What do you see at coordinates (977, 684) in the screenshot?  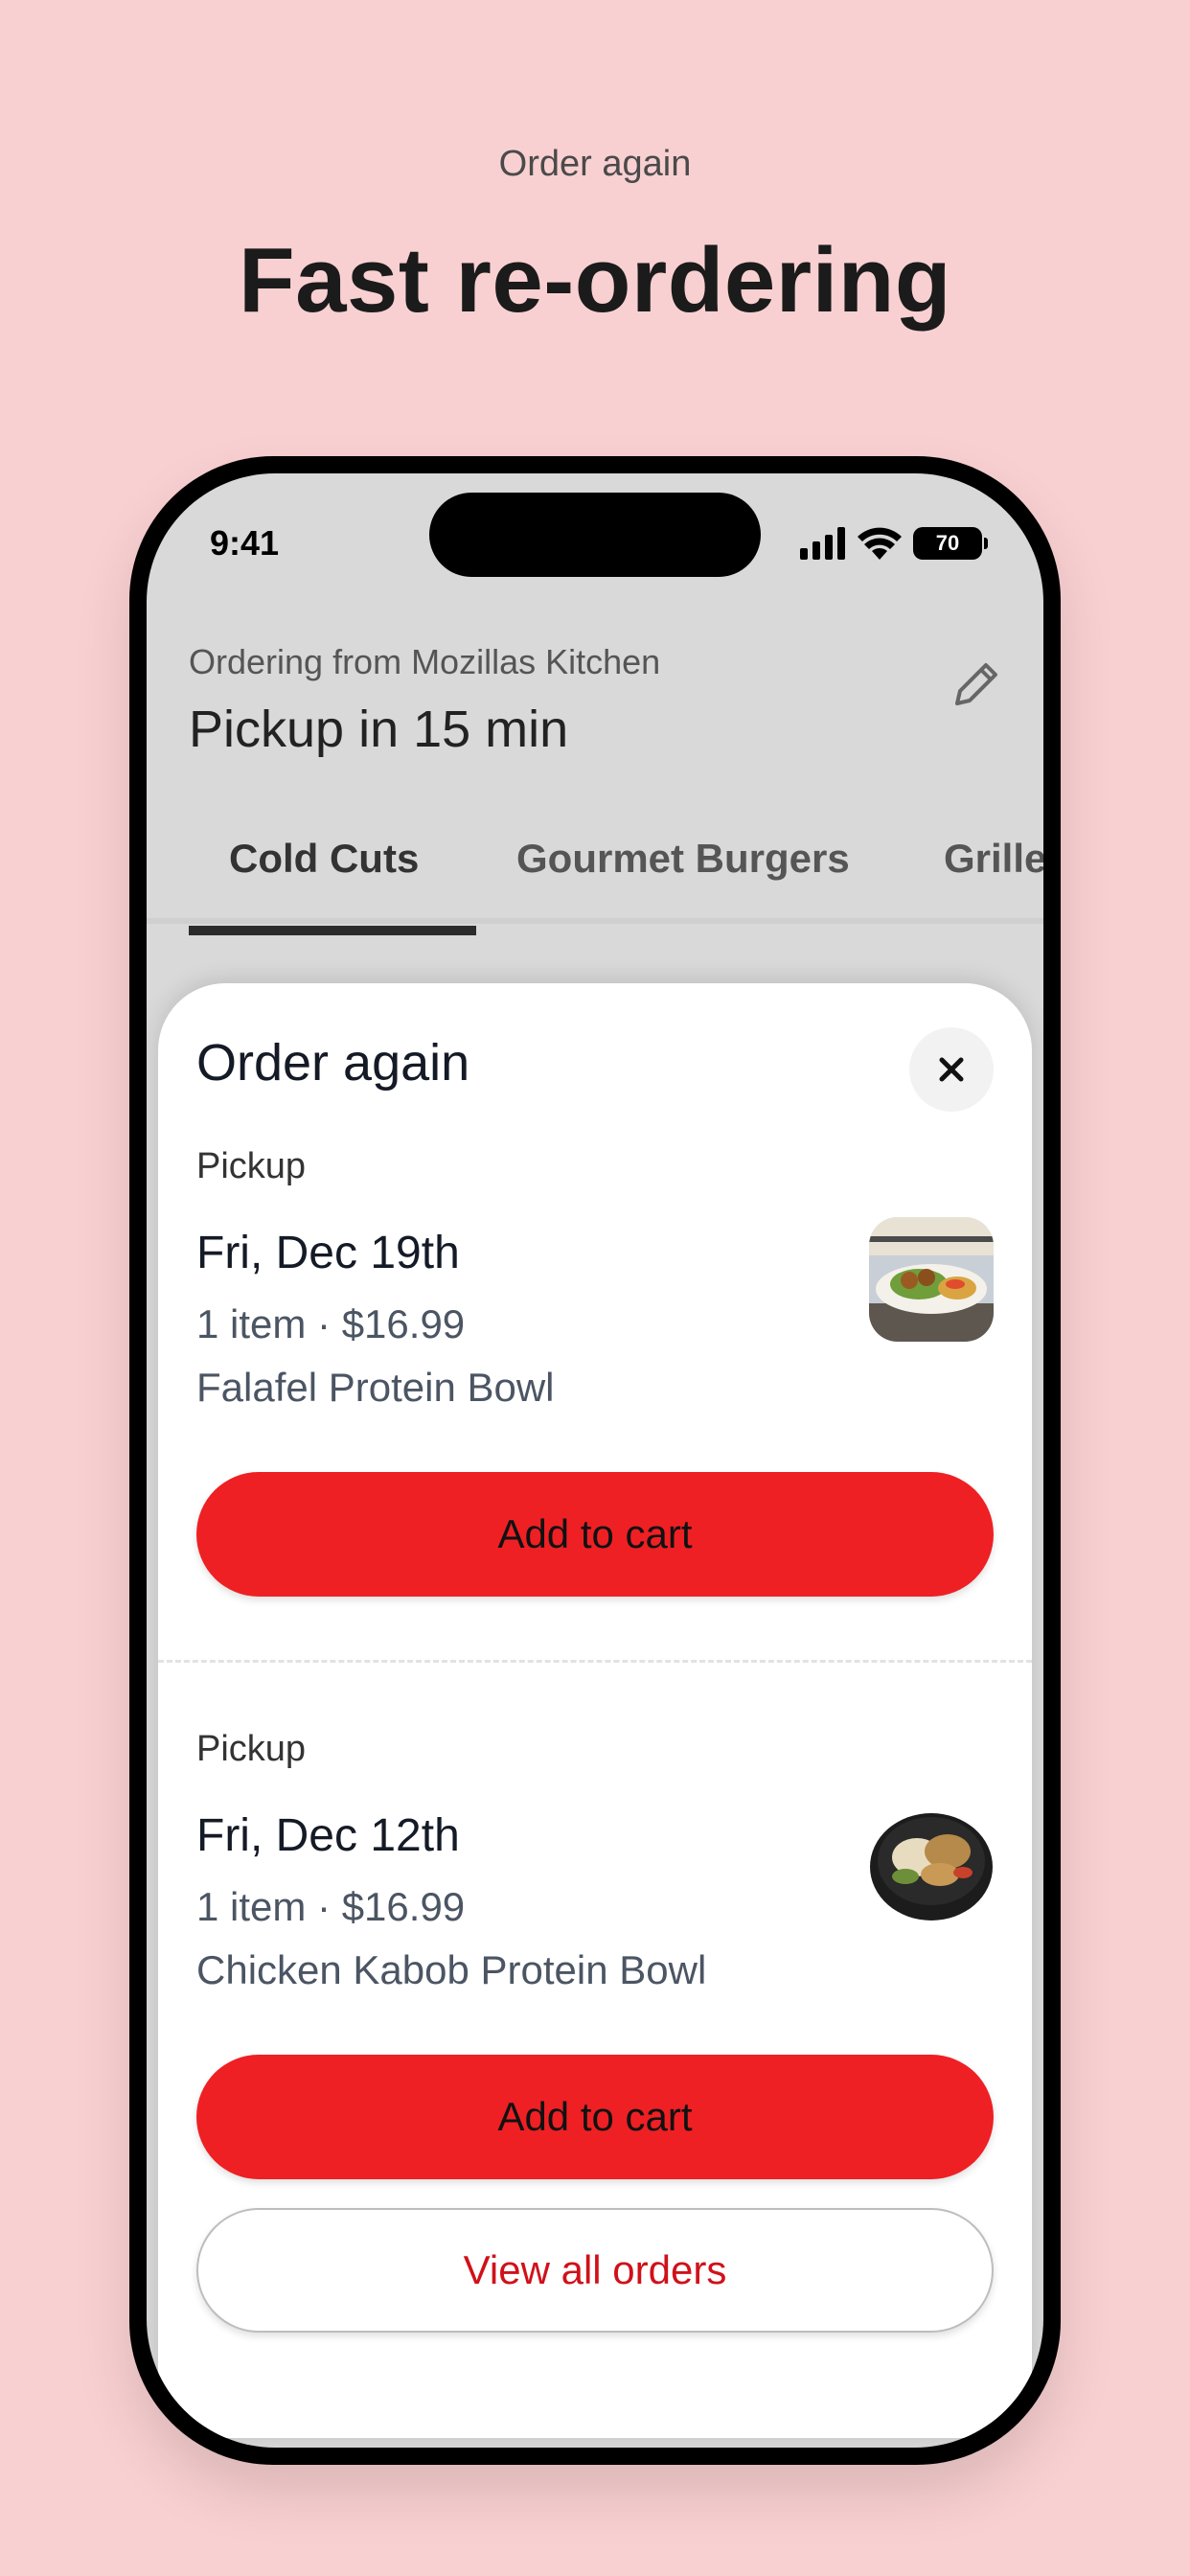 I see `pencil-icon` at bounding box center [977, 684].